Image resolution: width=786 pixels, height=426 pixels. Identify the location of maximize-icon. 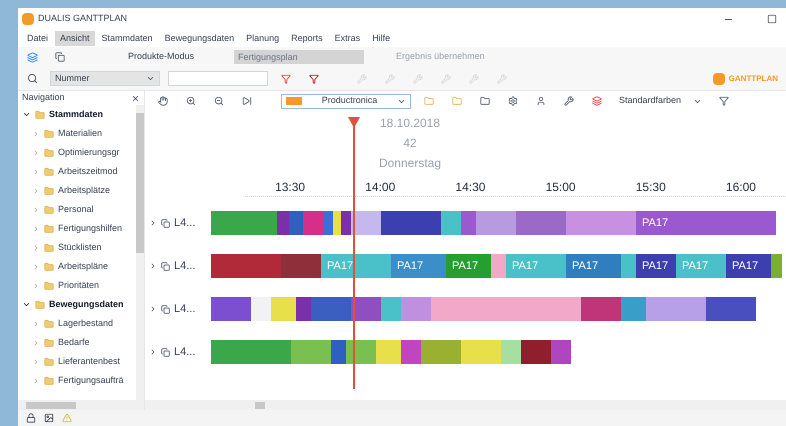
(772, 19).